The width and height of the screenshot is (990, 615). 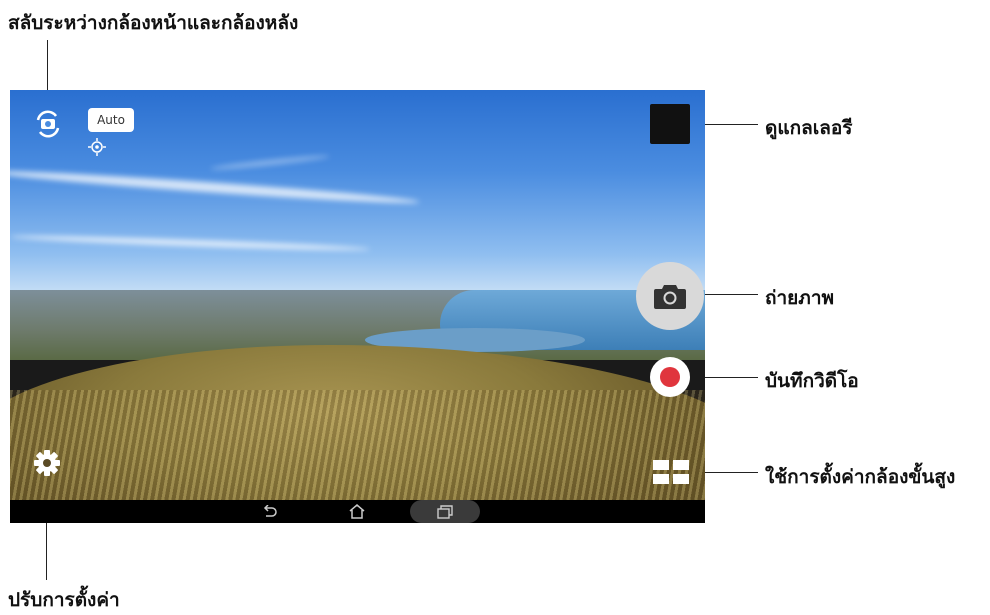 I want to click on annotation-record-video: บันทึกวิดีโอ, so click(x=812, y=381).